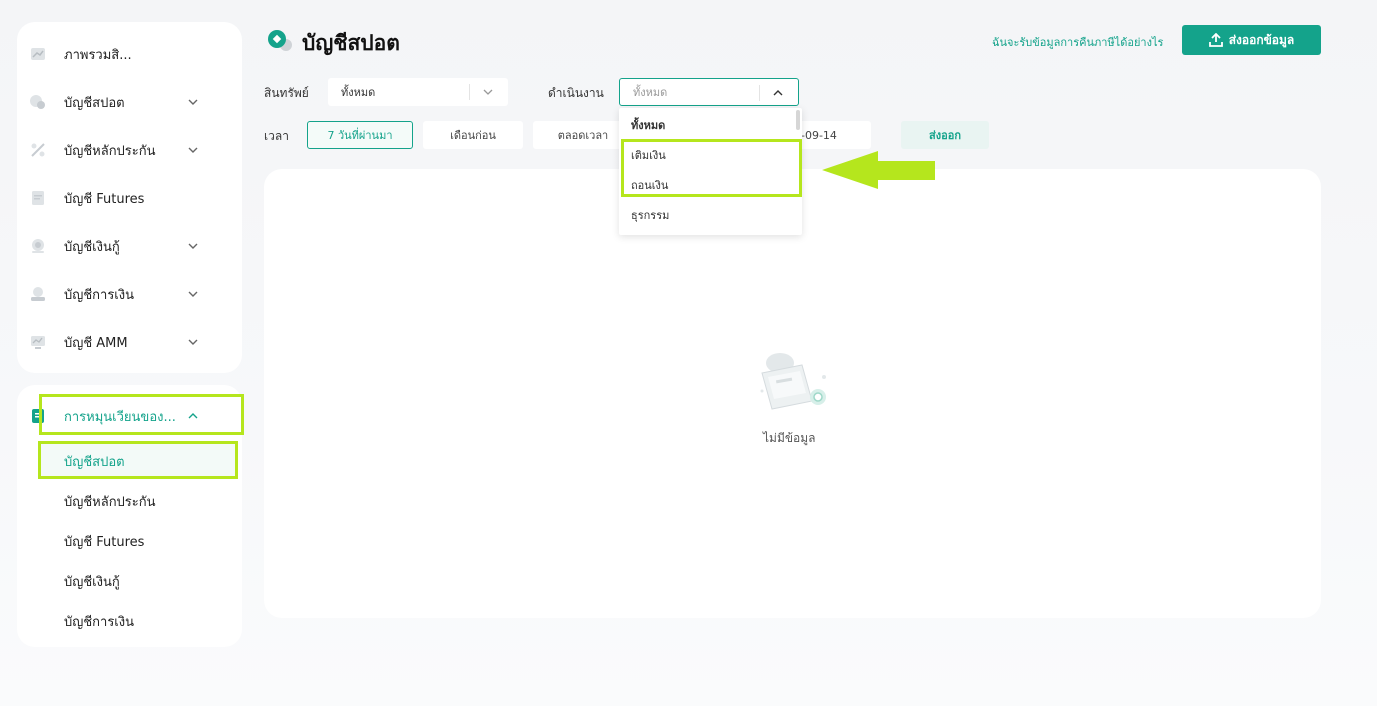  What do you see at coordinates (38, 198) in the screenshot?
I see `document-icon` at bounding box center [38, 198].